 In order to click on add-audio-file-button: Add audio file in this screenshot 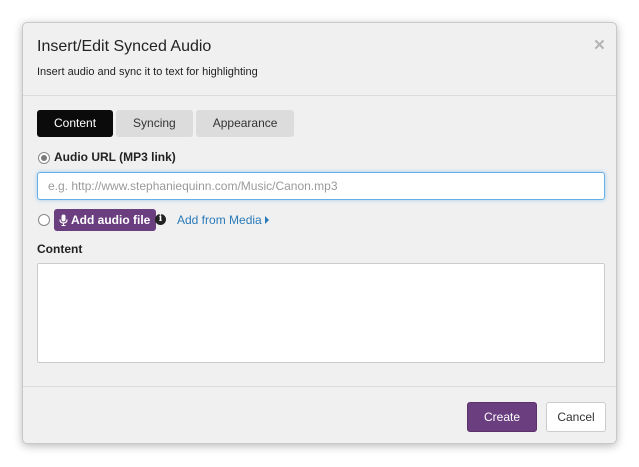, I will do `click(105, 220)`.